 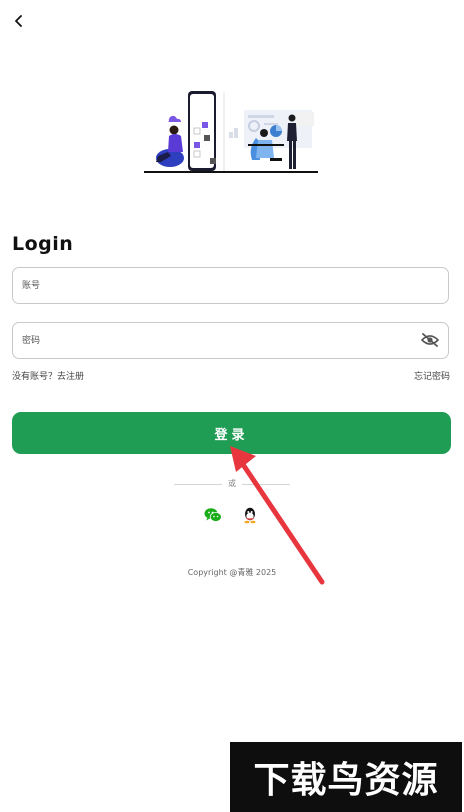 What do you see at coordinates (48, 375) in the screenshot?
I see `register-link: 没有账号？去注册` at bounding box center [48, 375].